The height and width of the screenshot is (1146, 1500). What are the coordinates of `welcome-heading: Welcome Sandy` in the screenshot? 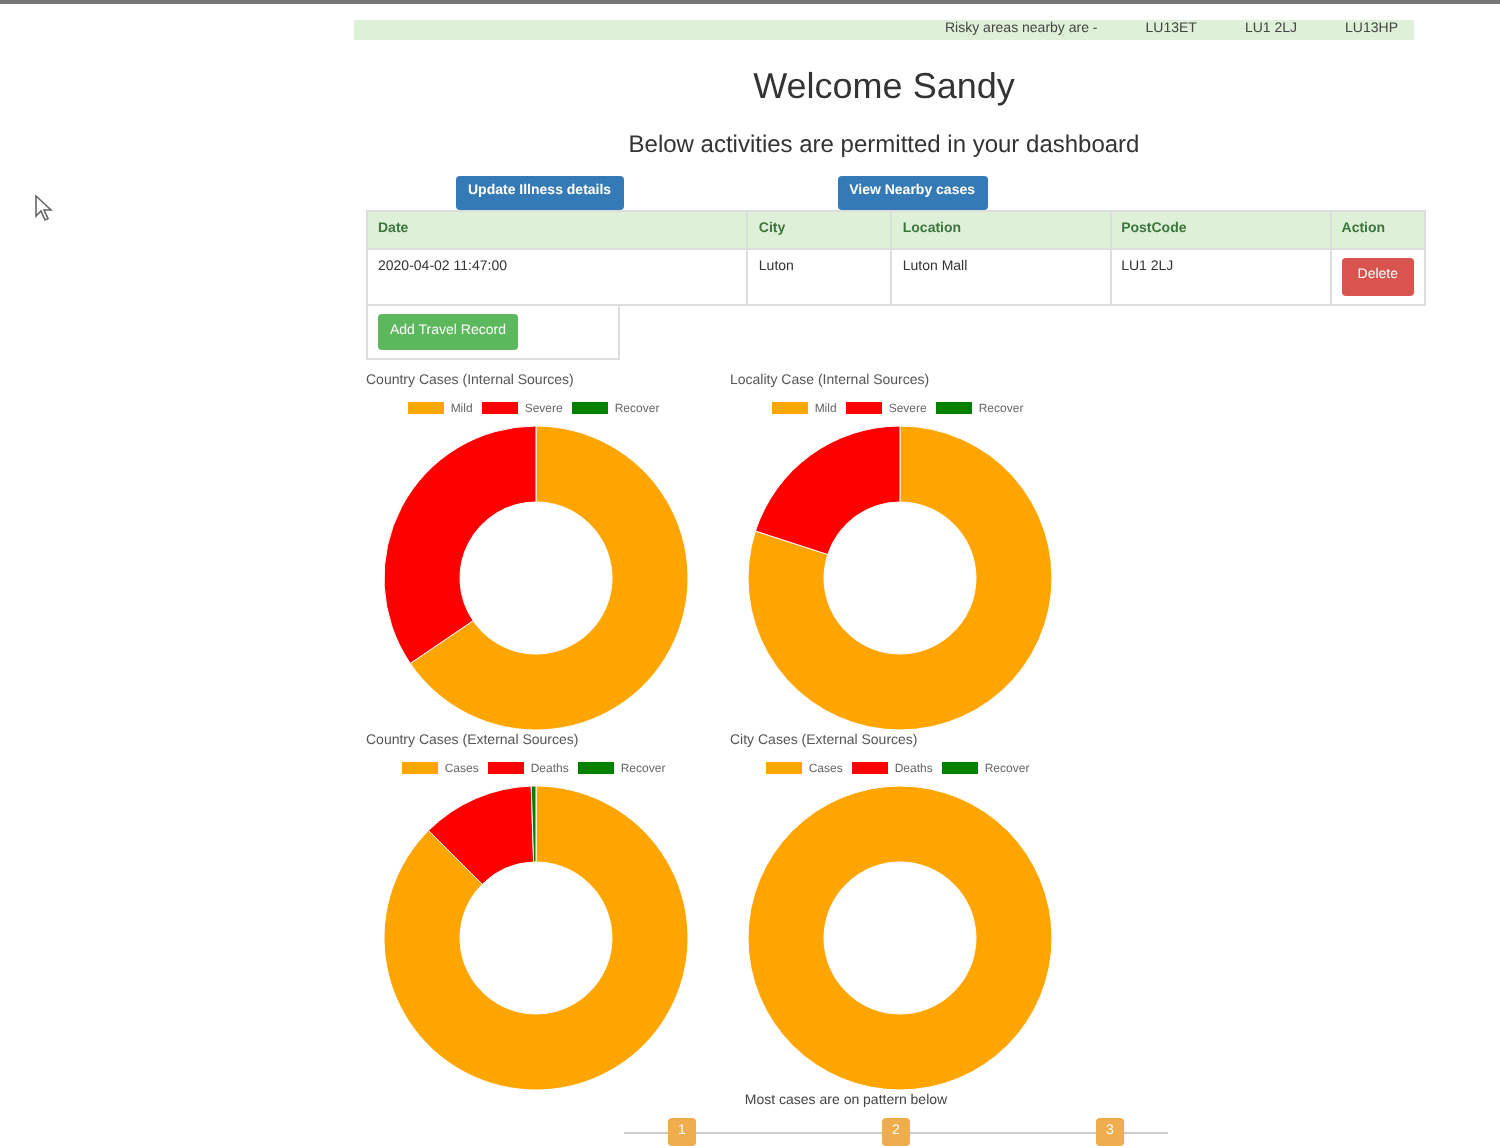 It's located at (884, 86).